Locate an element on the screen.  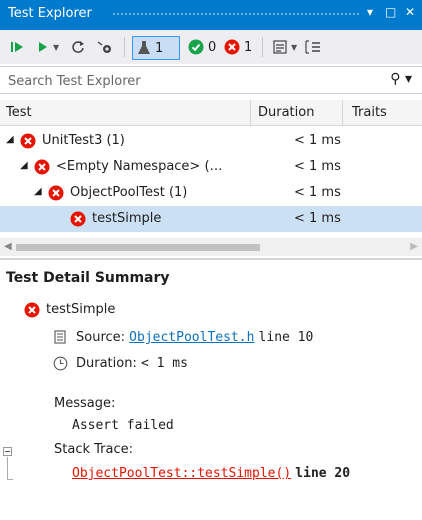
title-grip is located at coordinates (236, 14).